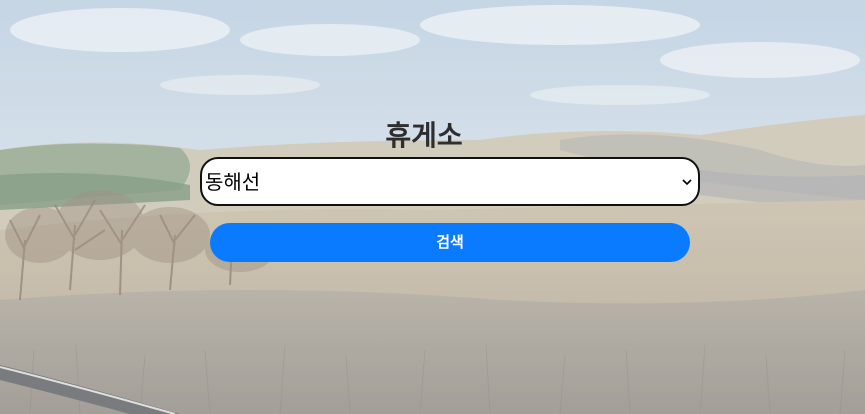  Describe the element at coordinates (233, 182) in the screenshot. I see `route-select-value: 동해선` at that location.